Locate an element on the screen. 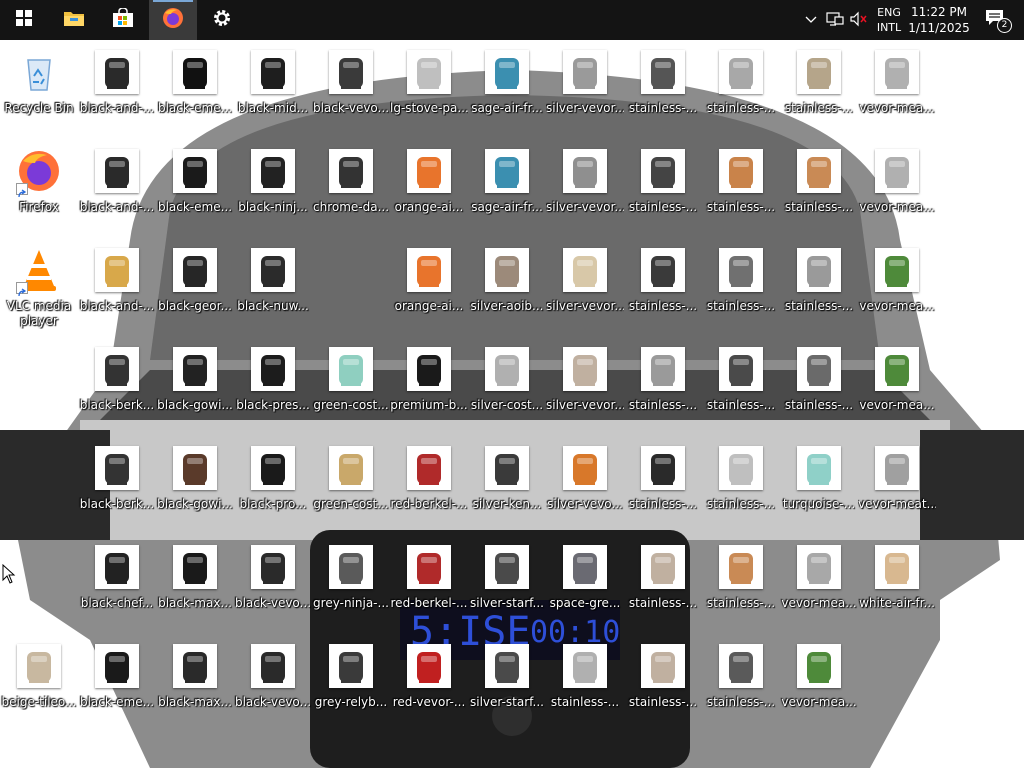 The image size is (1024, 768). network-button is located at coordinates (835, 20).